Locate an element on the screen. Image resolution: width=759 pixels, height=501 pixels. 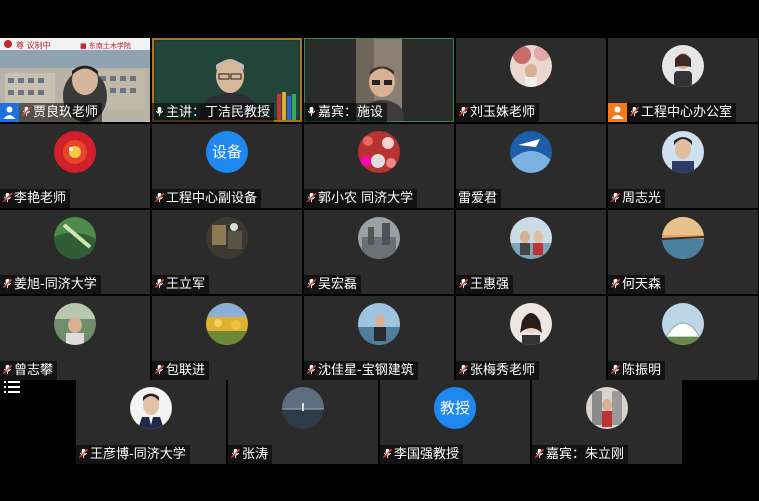
participant-tile-speaker: 主讲：丁洁民教授 is located at coordinates (227, 80).